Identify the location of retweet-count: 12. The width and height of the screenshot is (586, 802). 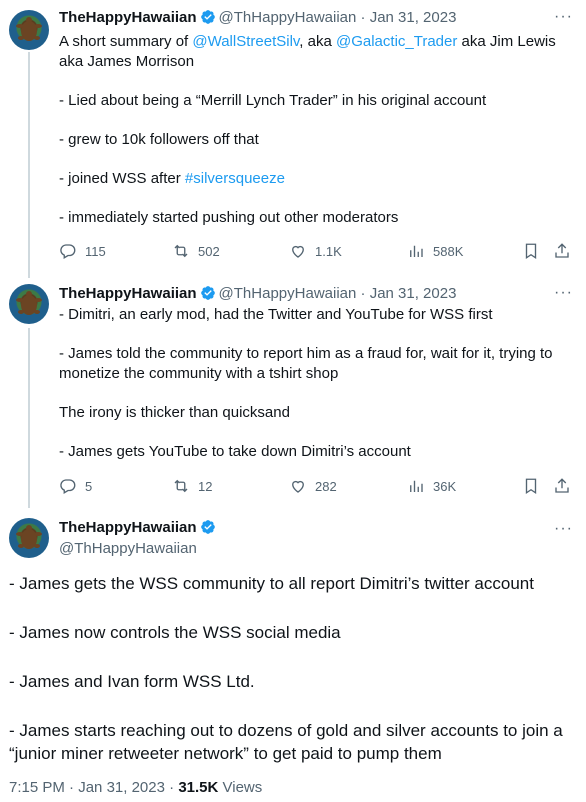
(205, 486).